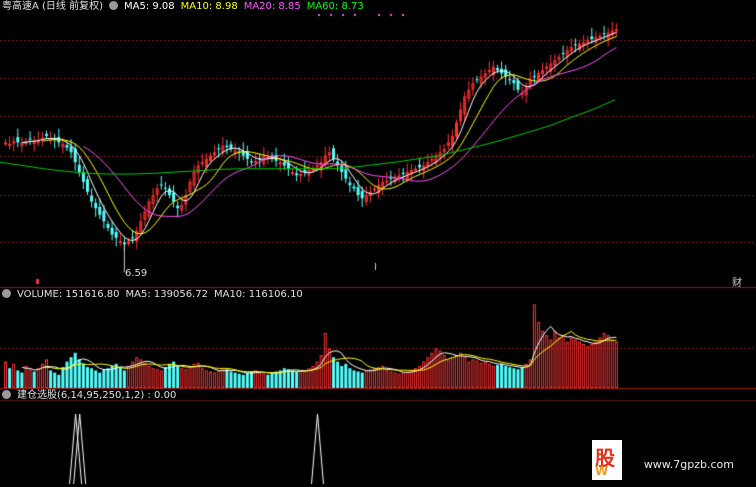  I want to click on volume-settings-icon, so click(6, 293).